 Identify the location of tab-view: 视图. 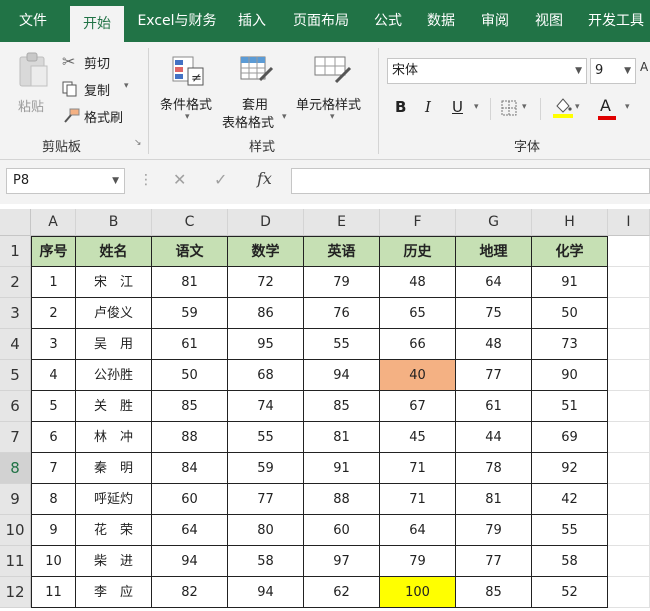
(549, 21).